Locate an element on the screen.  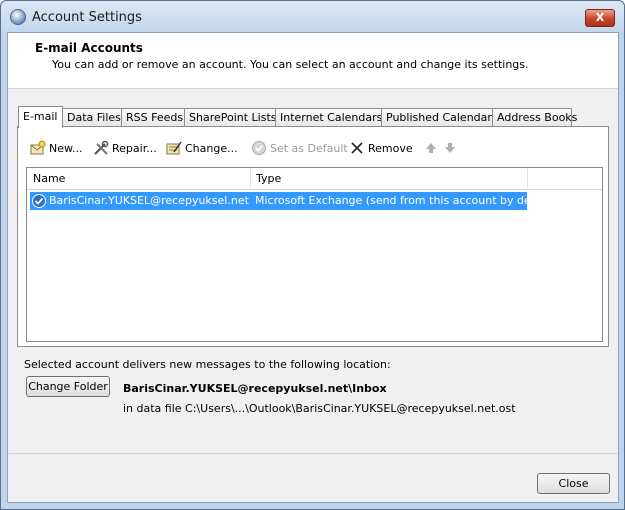
default-check-icon is located at coordinates (39, 204).